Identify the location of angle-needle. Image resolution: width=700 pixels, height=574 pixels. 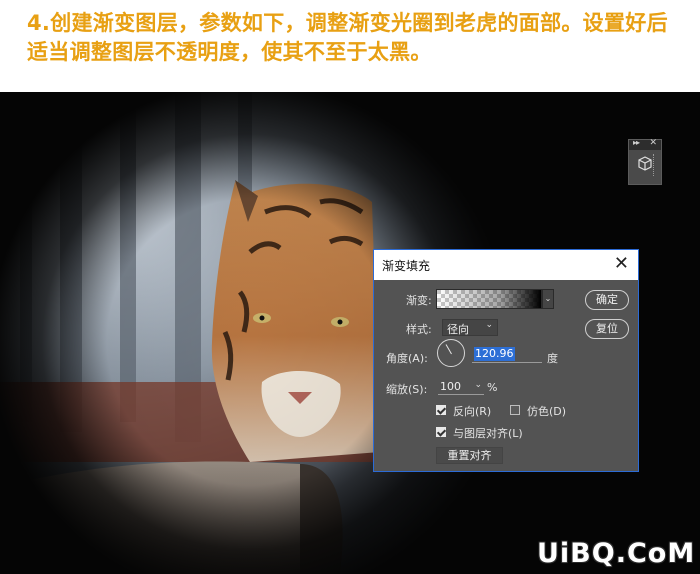
(448, 349).